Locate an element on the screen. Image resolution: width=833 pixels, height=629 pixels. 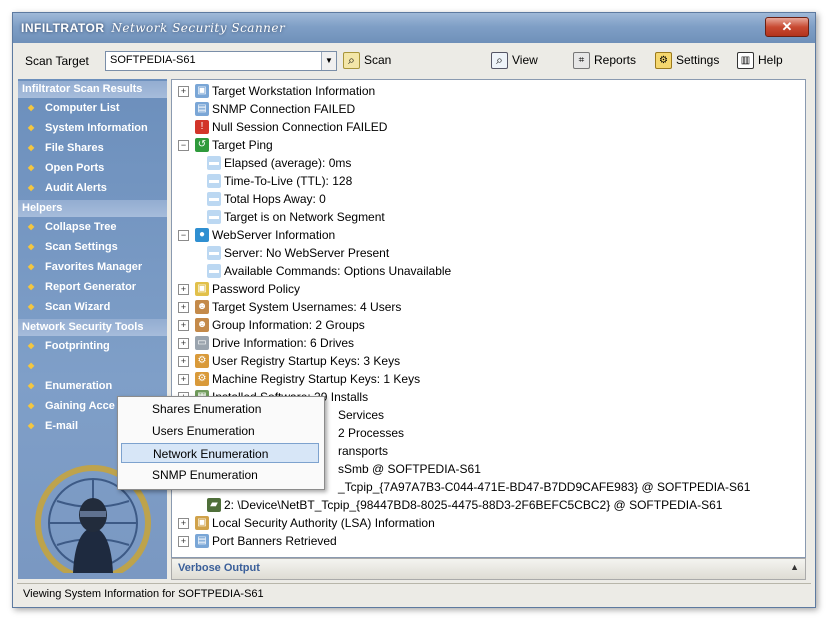
tree-row: + ⚙ Machine Registry Startup Keys: 1 Keys is located at coordinates (299, 379).